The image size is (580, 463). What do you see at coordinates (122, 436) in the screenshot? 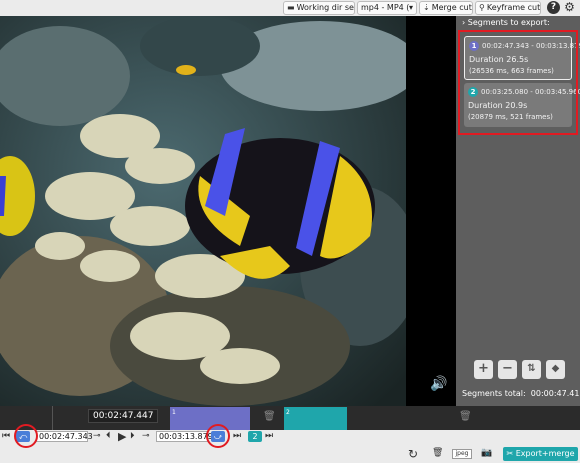
I see `play-icon: ▶` at bounding box center [122, 436].